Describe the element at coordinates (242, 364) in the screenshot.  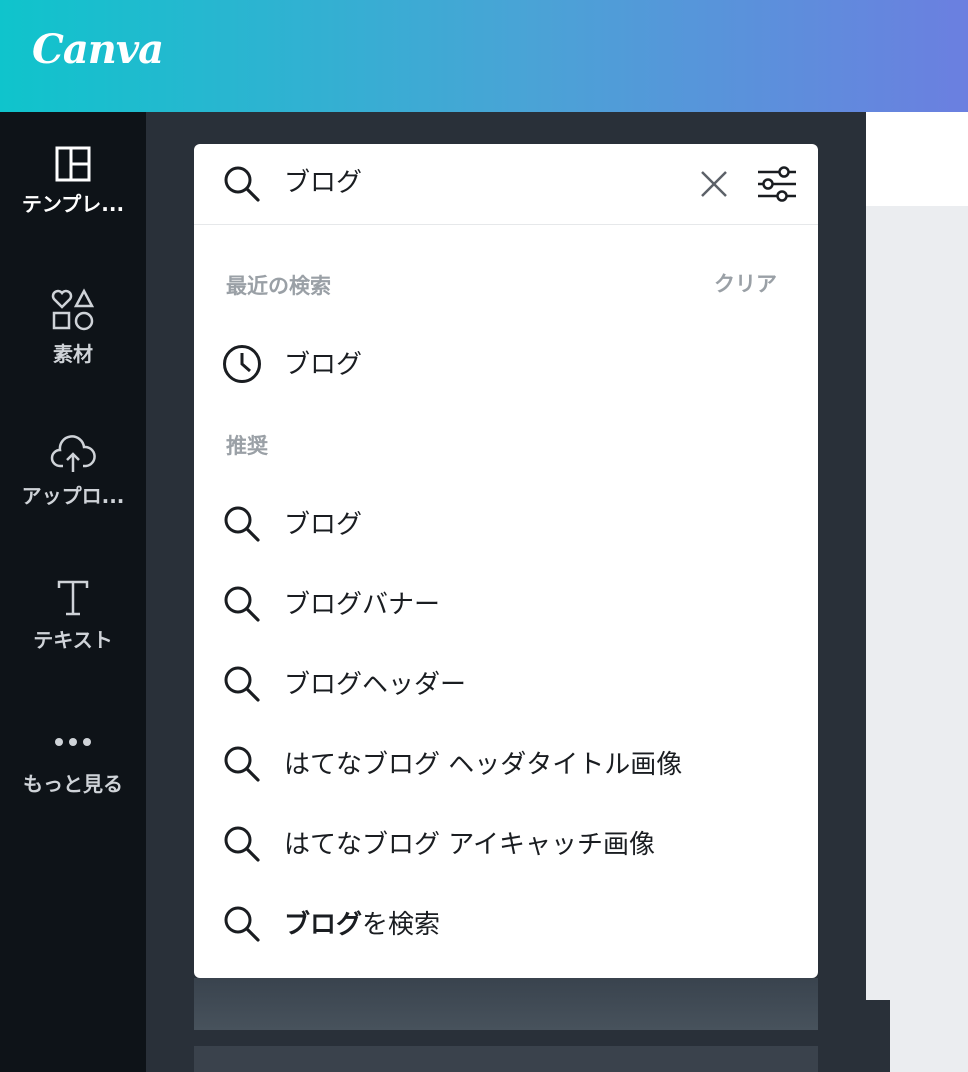
I see `clock-icon` at that location.